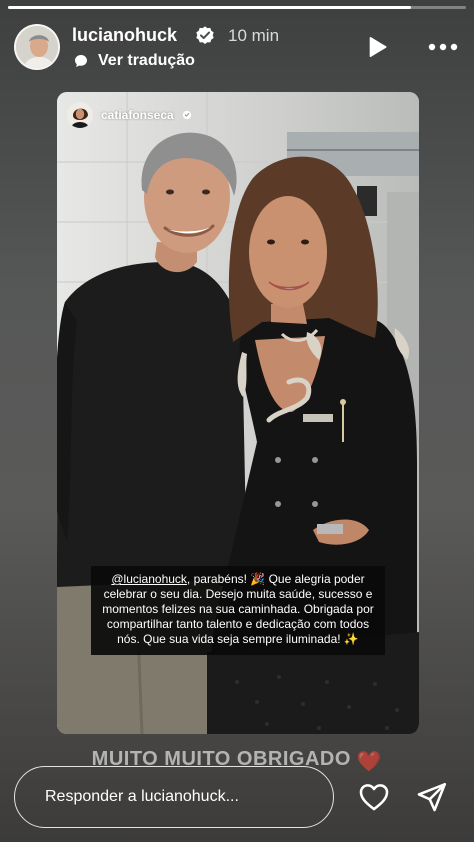 The width and height of the screenshot is (474, 842). I want to click on story-progress-bar, so click(237, 7).